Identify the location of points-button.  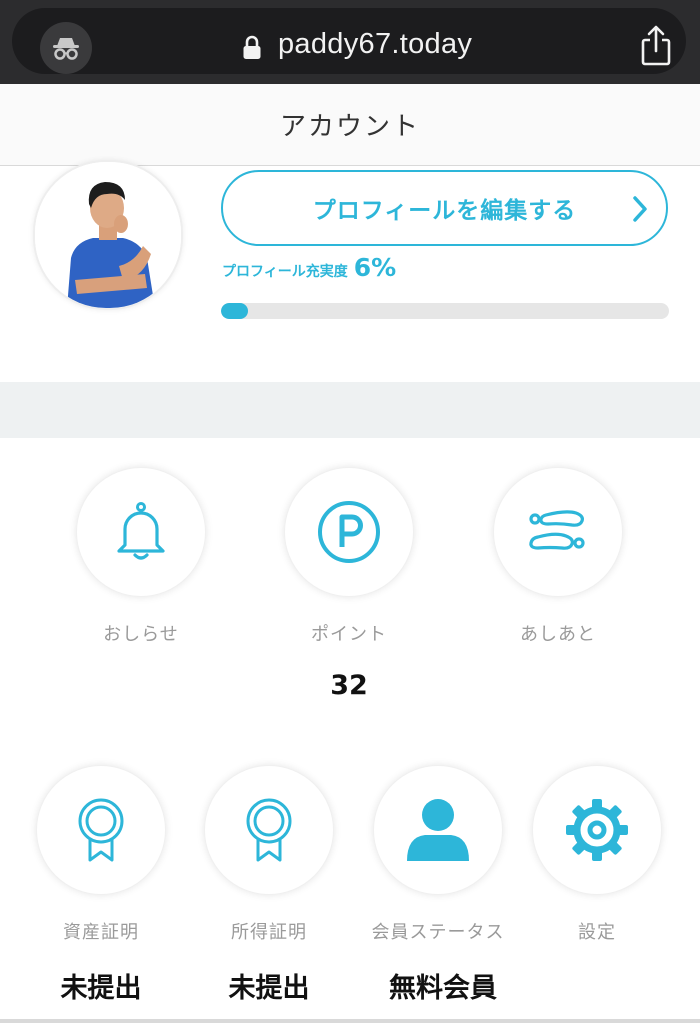
(349, 532).